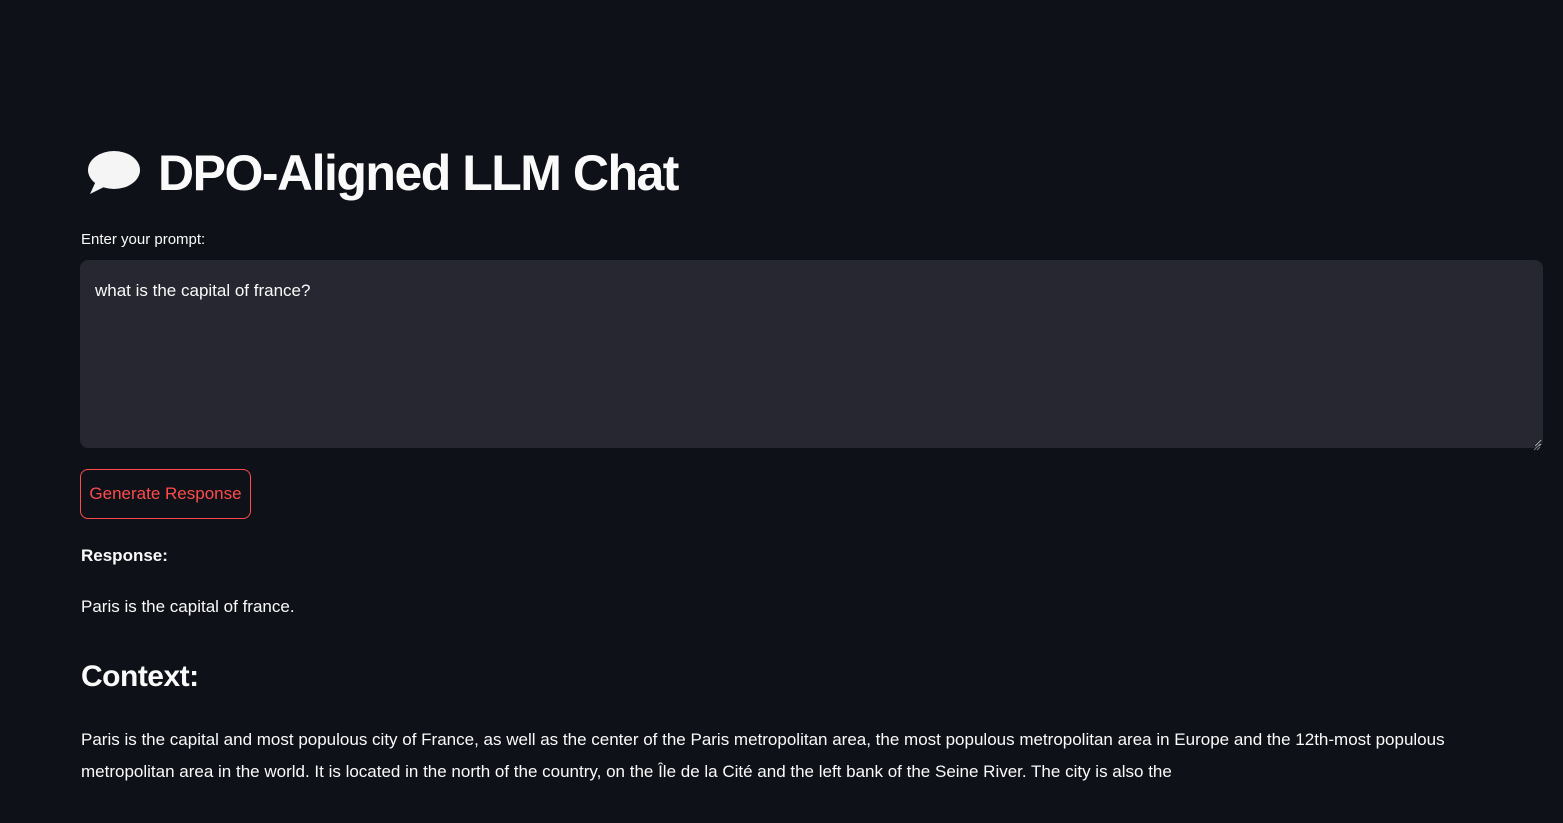  I want to click on response-label: Response:, so click(124, 555).